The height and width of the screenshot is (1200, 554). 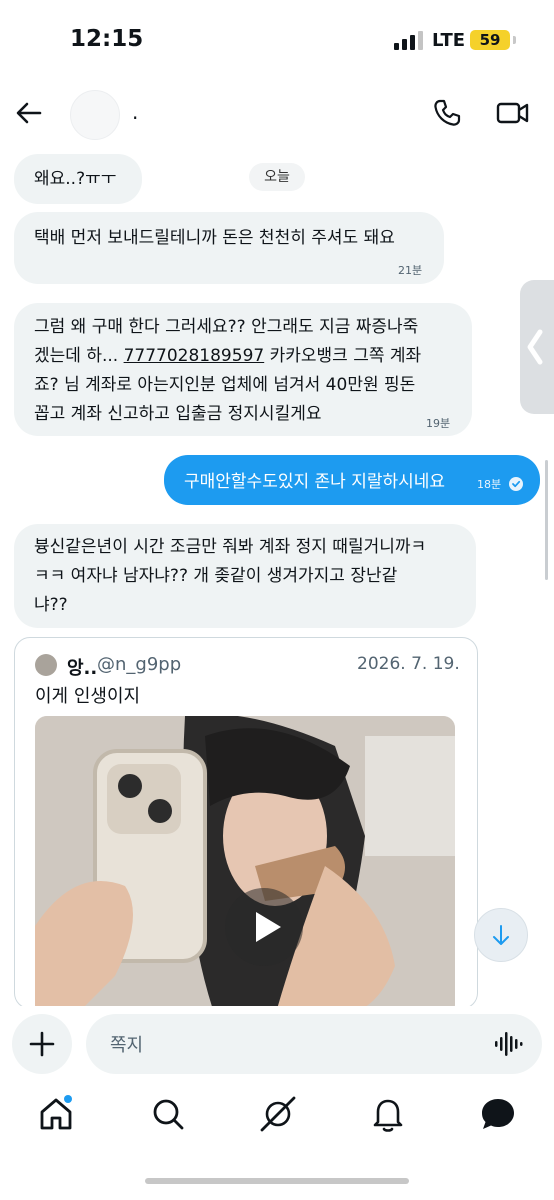 I want to click on message-text: 구매안할수도있지 존나 지랄하시네요, so click(x=315, y=482).